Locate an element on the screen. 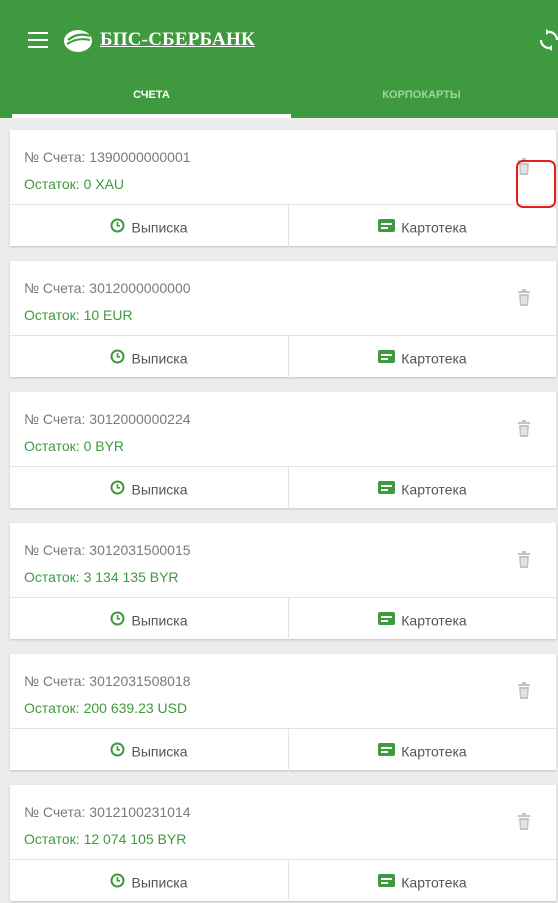  account-number: № Счета: 3012100231014 is located at coordinates (107, 812).